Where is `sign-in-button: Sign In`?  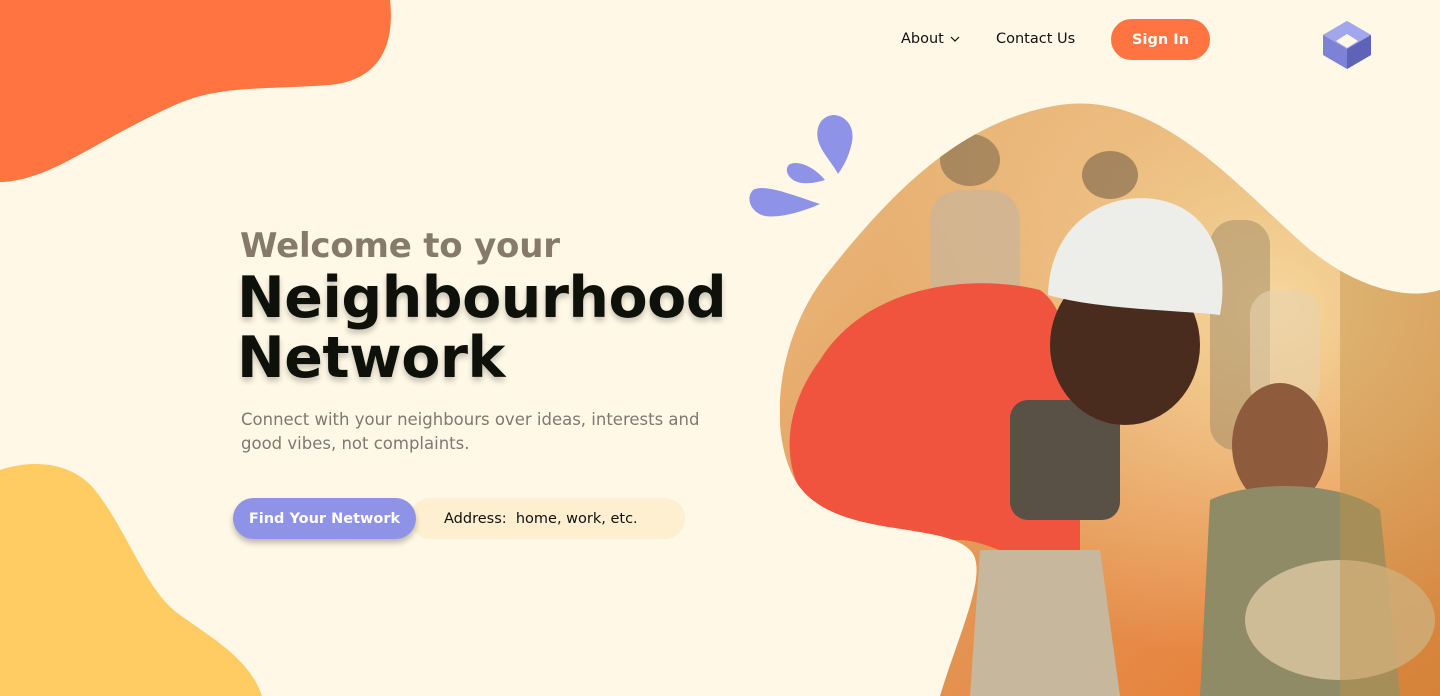
sign-in-button: Sign In is located at coordinates (1160, 39).